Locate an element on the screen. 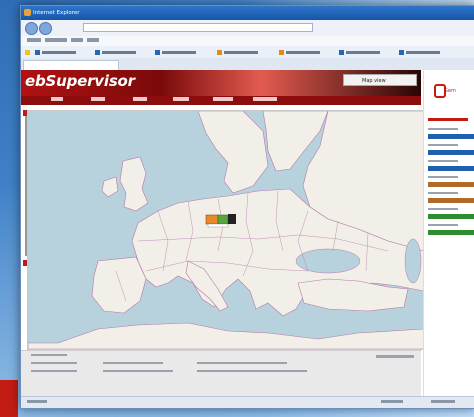 This screenshot has height=417, width=474. back-arrow-icon is located at coordinates (31, 28).